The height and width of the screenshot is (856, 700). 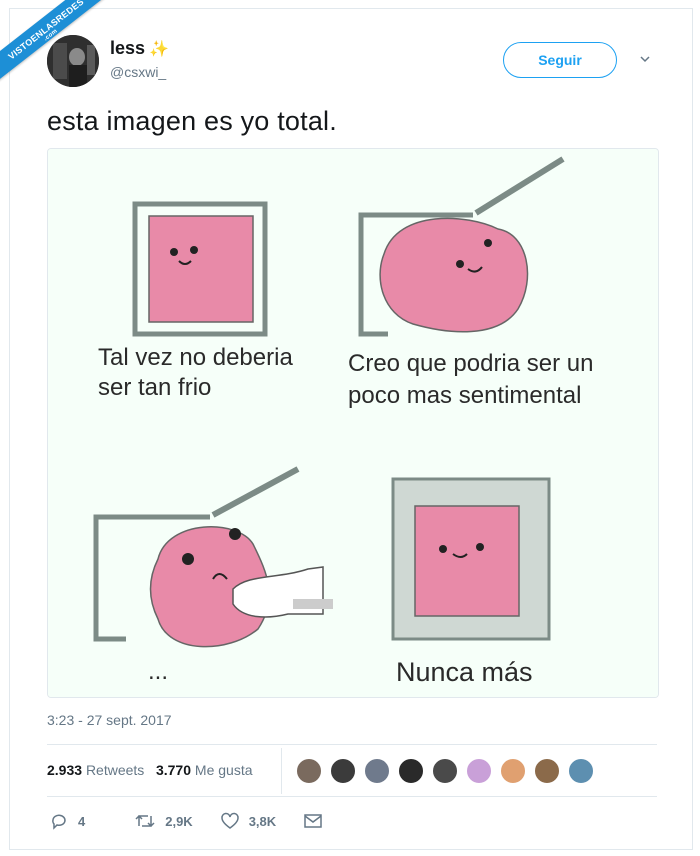 What do you see at coordinates (173, 770) in the screenshot?
I see `likes-count: 3.770` at bounding box center [173, 770].